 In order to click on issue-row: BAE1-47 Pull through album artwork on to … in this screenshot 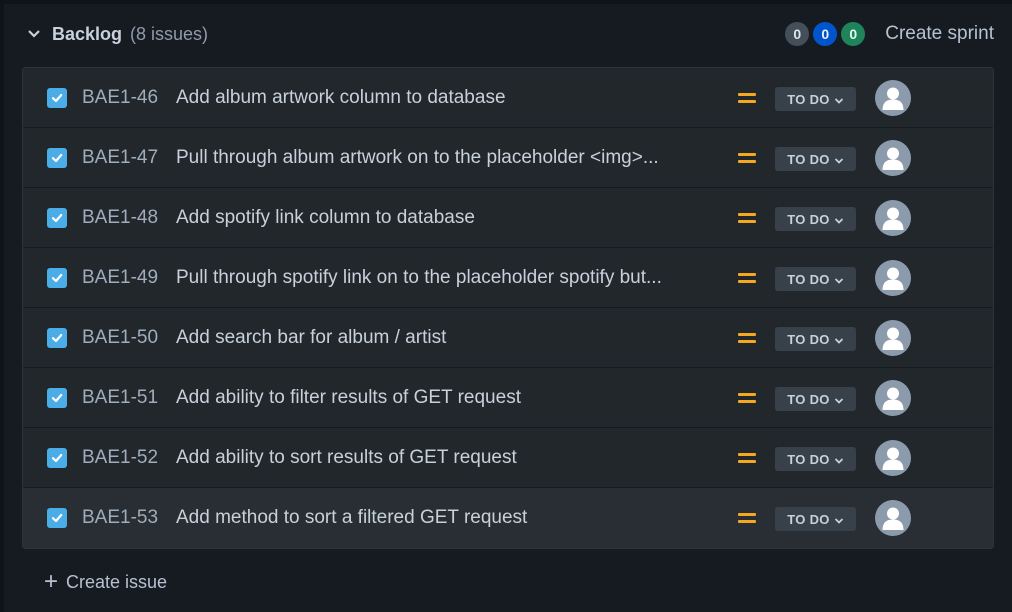, I will do `click(508, 158)`.